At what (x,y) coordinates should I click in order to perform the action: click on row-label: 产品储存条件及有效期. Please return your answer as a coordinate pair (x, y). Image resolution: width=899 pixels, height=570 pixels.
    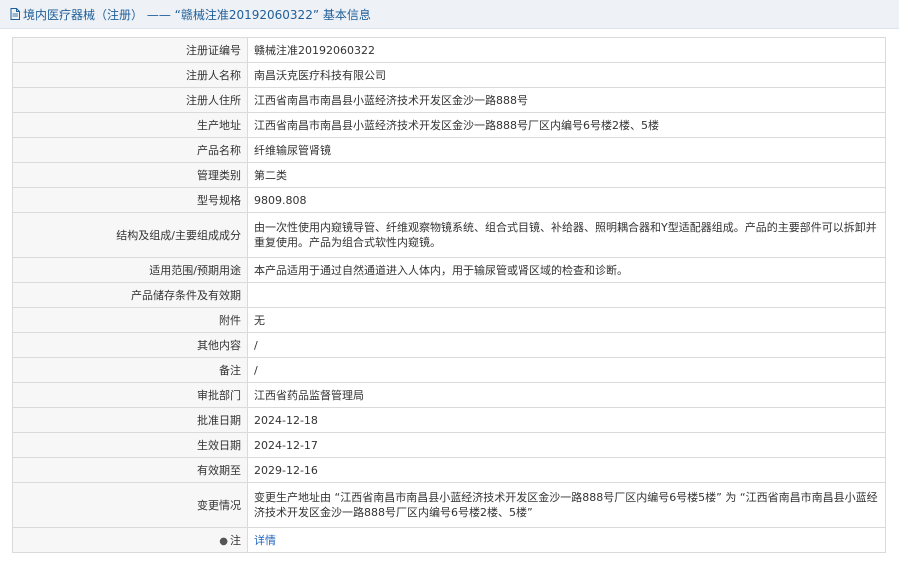
    Looking at the image, I should click on (130, 295).